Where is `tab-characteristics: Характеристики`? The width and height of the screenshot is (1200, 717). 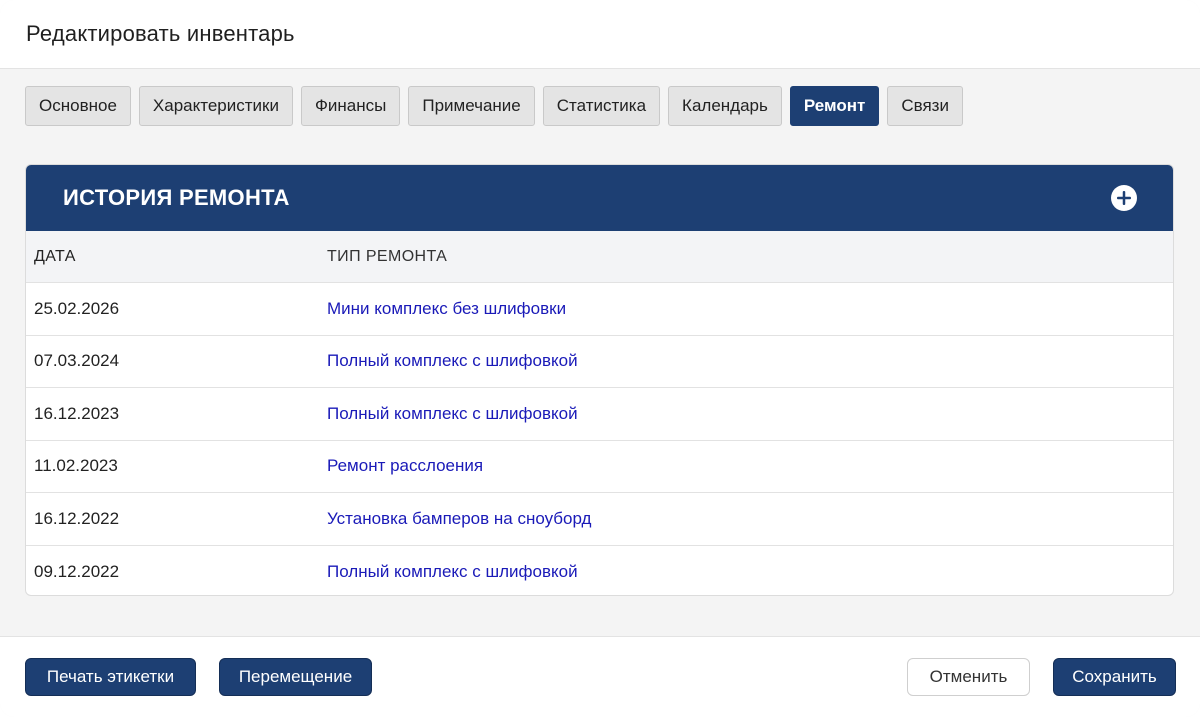
tab-characteristics: Характеристики is located at coordinates (215, 106).